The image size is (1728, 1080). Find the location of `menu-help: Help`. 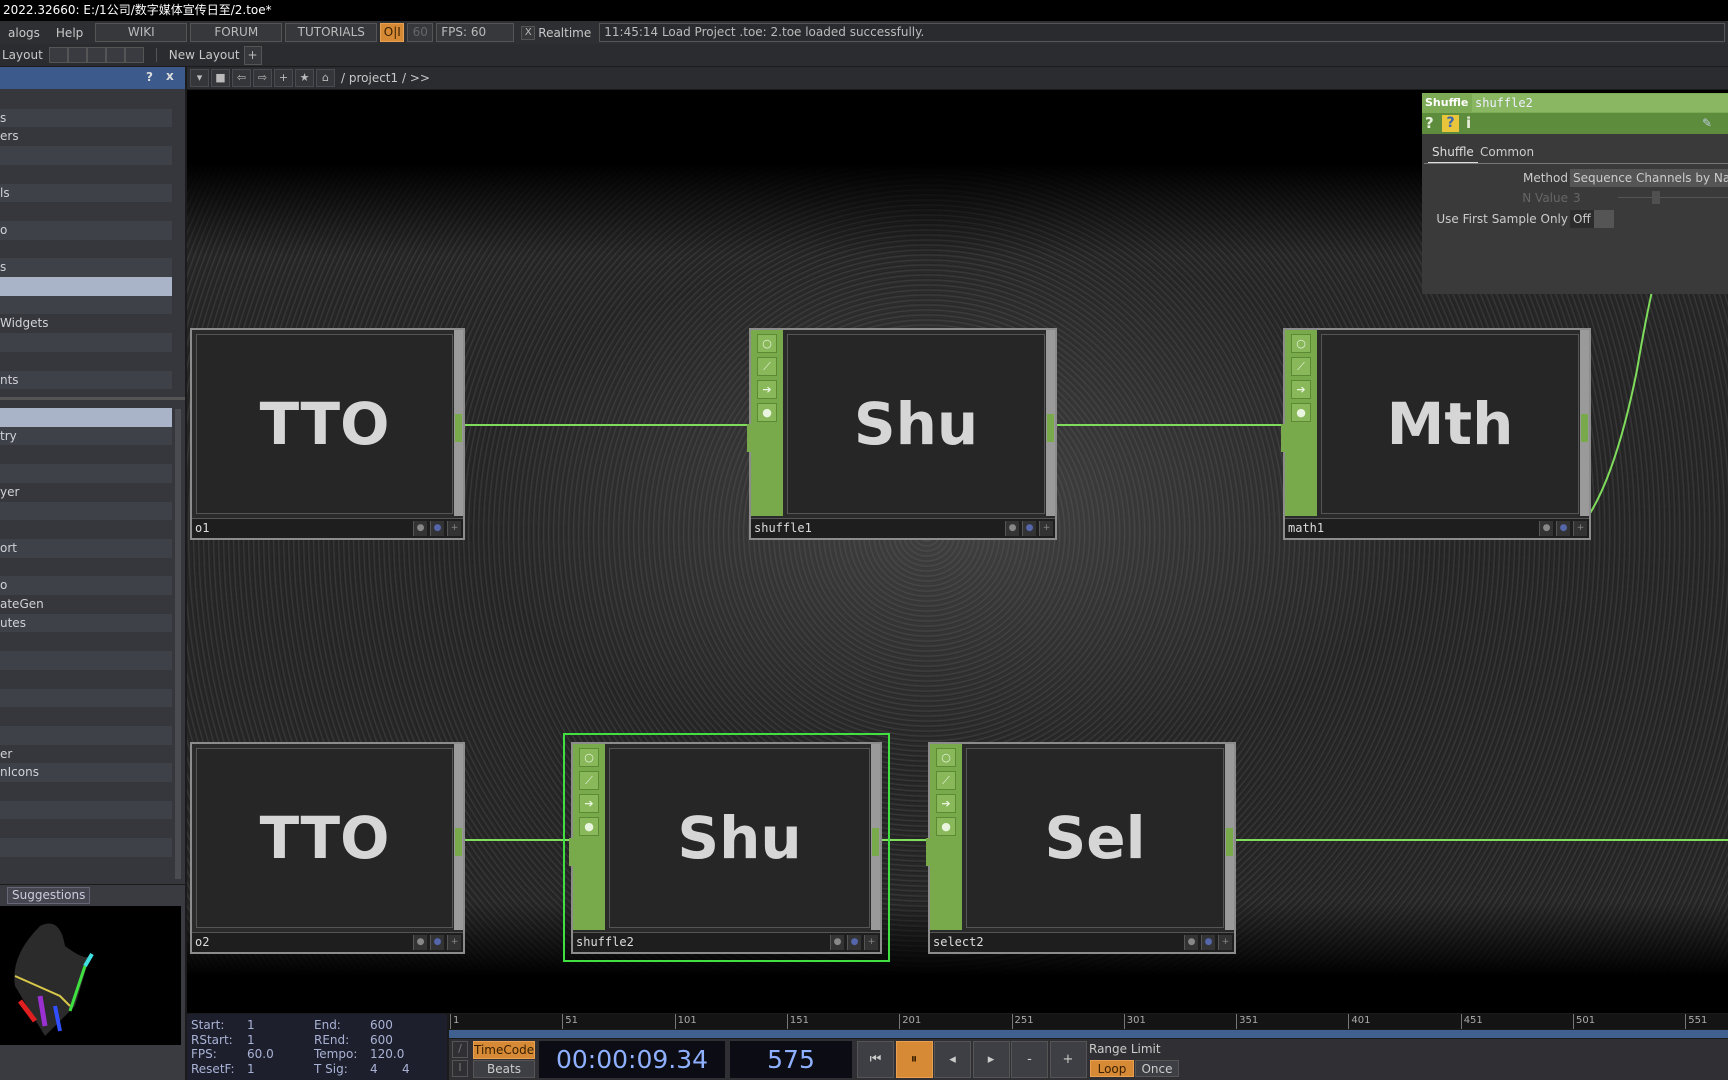

menu-help: Help is located at coordinates (69, 33).